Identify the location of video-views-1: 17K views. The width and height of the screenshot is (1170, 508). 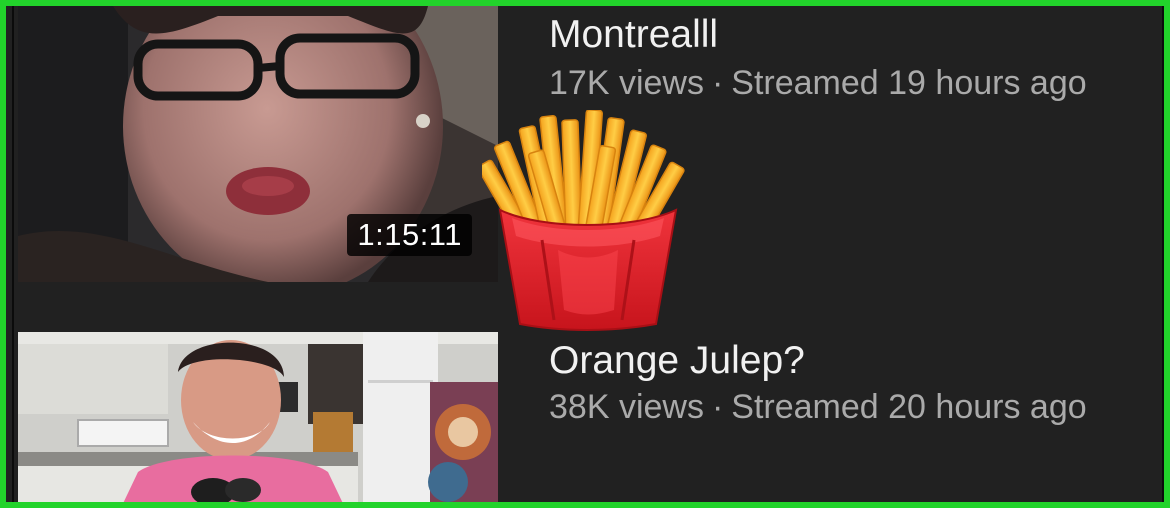
(626, 83).